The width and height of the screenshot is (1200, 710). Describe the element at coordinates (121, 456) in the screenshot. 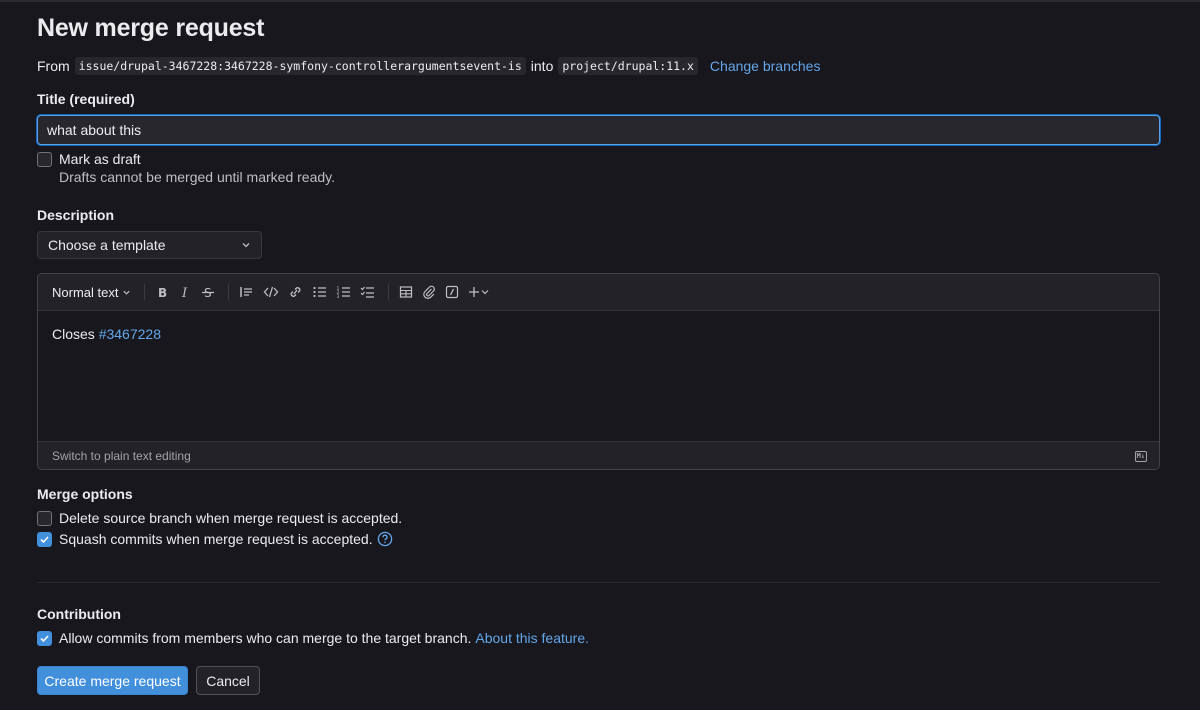

I see `switch-to-plain-text-button: Switch to plain text editing` at that location.